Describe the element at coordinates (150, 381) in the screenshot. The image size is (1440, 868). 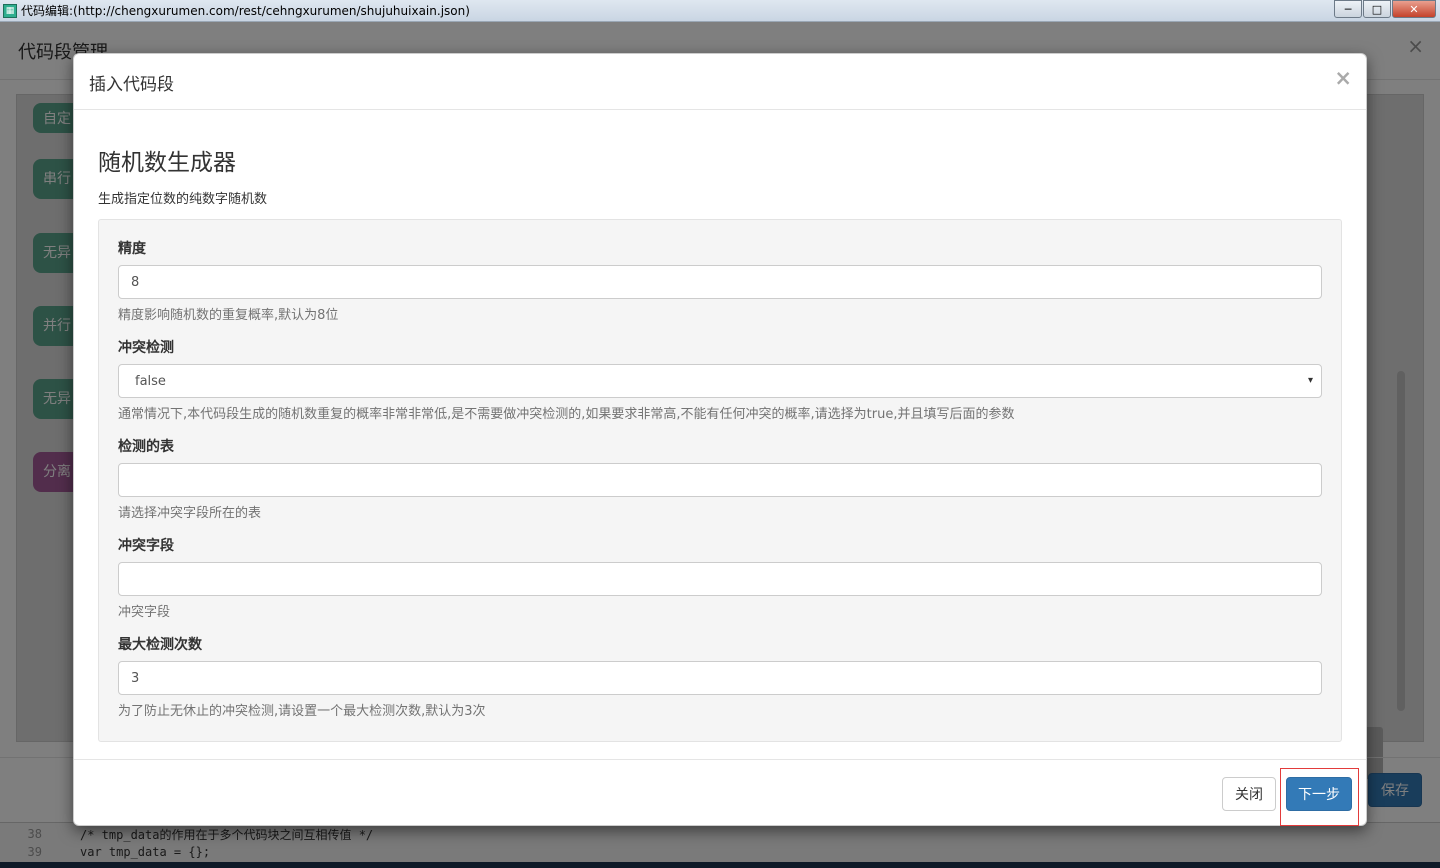
I see `select-value: false` at that location.